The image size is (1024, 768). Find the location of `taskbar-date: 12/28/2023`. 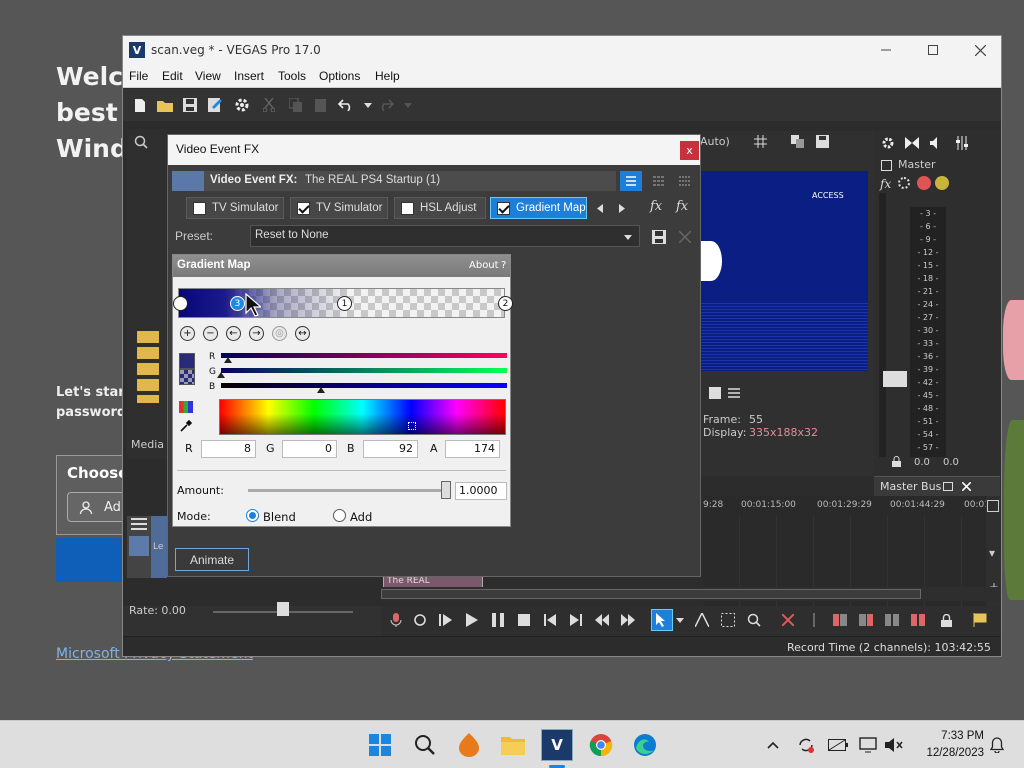

taskbar-date: 12/28/2023 is located at coordinates (944, 753).